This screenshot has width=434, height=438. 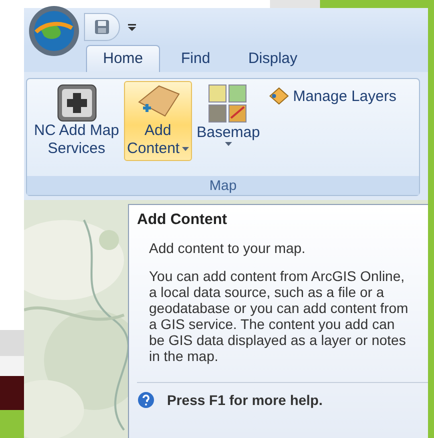 What do you see at coordinates (182, 219) in the screenshot?
I see `tooltip-title: Add Content` at bounding box center [182, 219].